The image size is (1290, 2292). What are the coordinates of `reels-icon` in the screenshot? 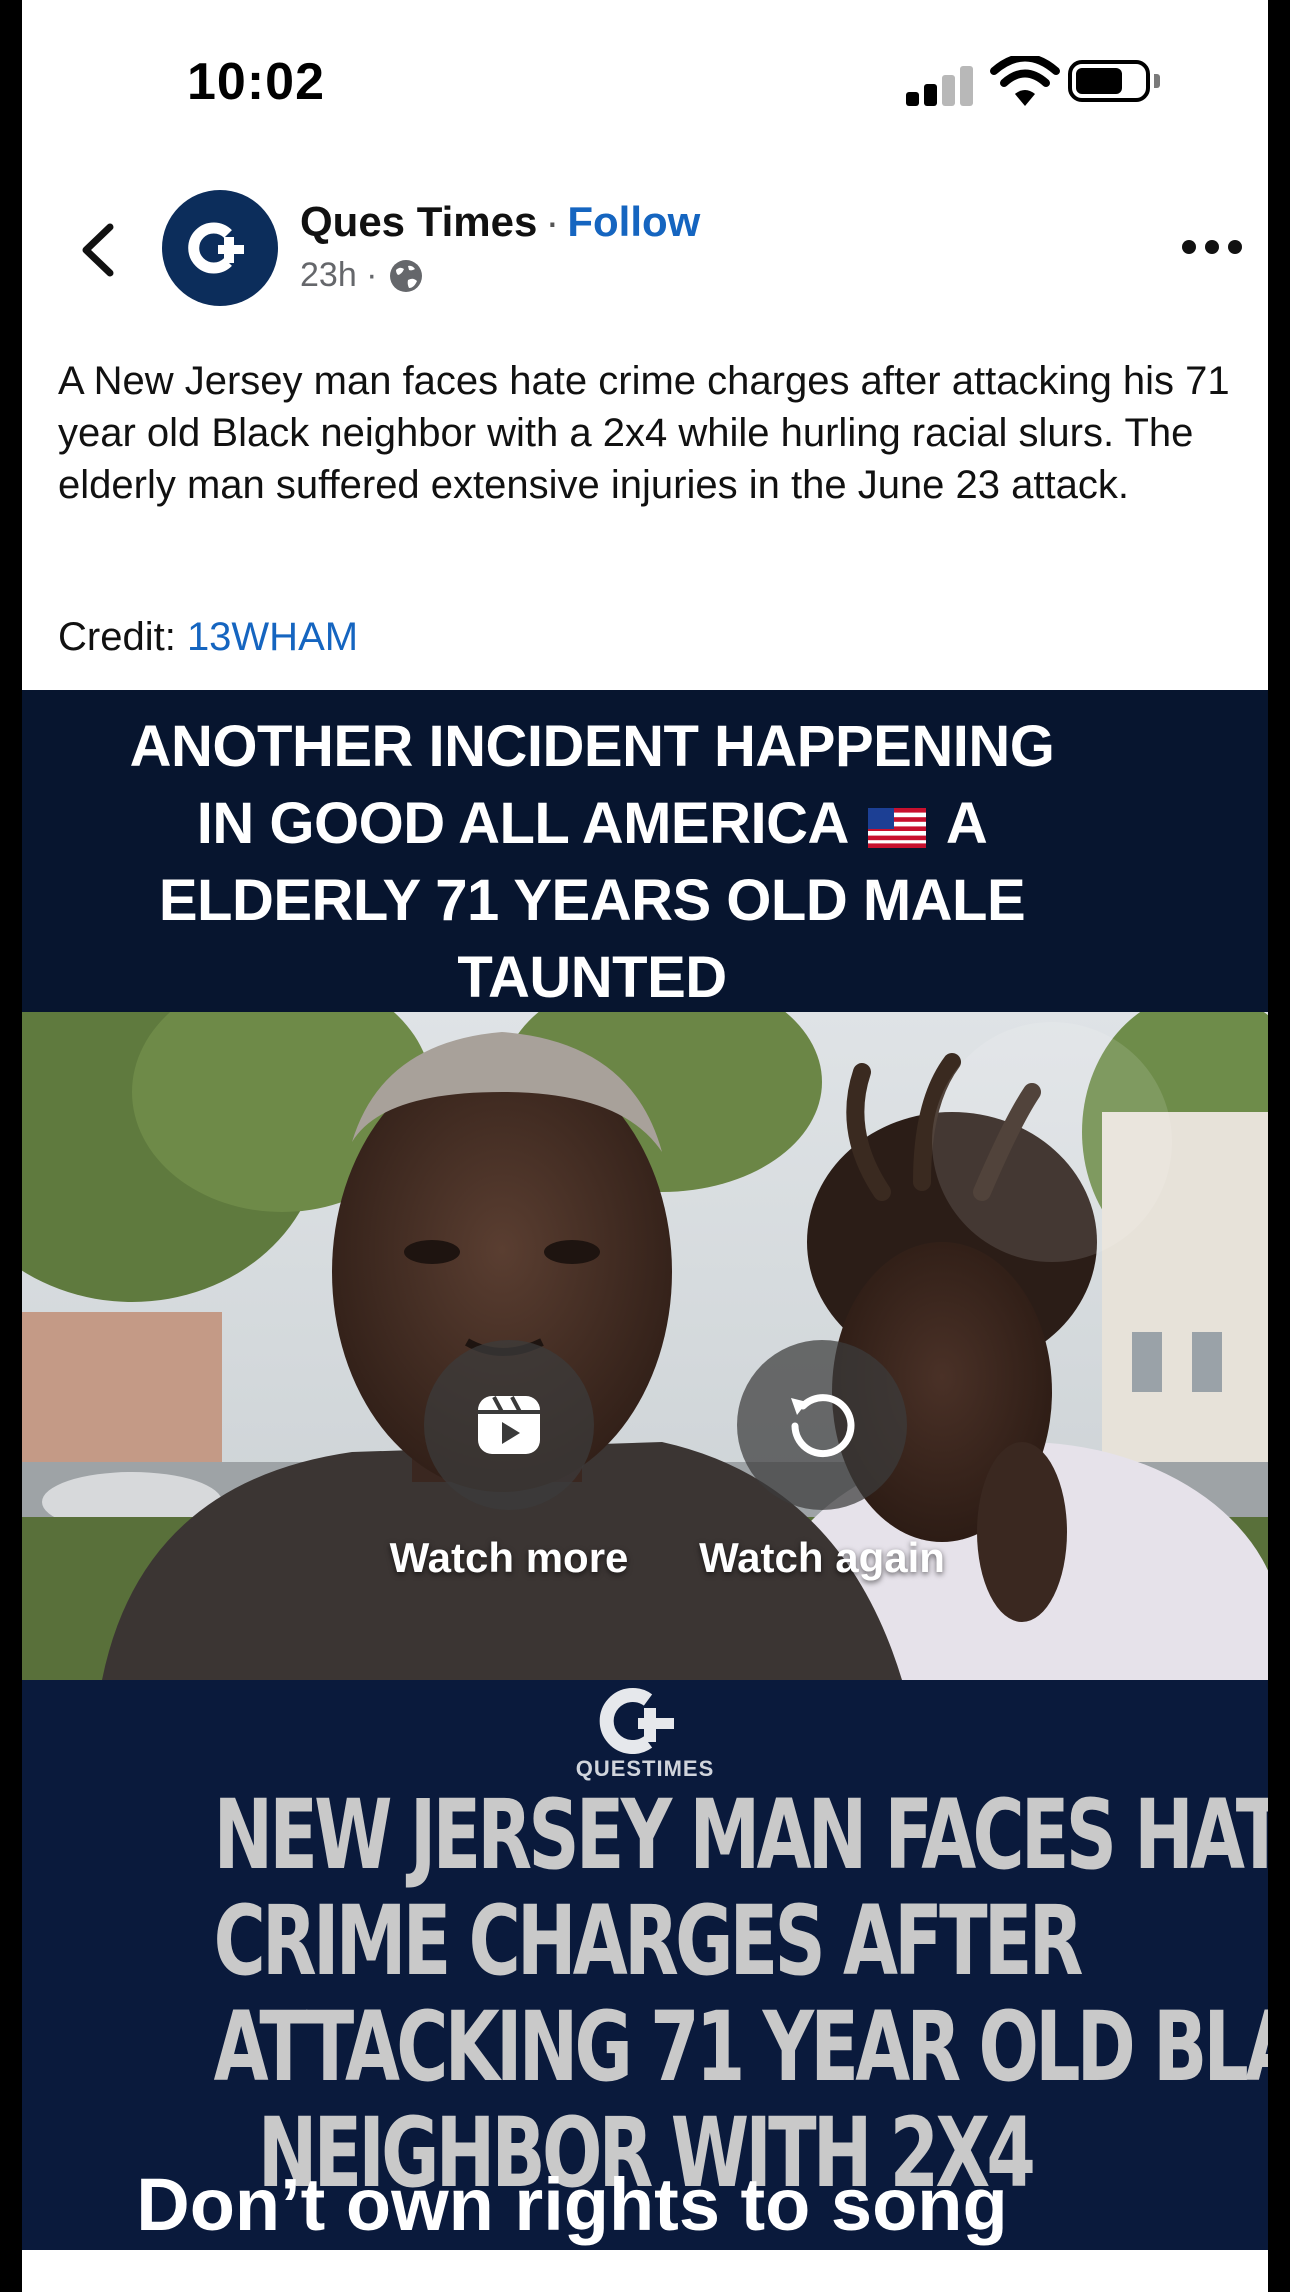 It's located at (509, 1425).